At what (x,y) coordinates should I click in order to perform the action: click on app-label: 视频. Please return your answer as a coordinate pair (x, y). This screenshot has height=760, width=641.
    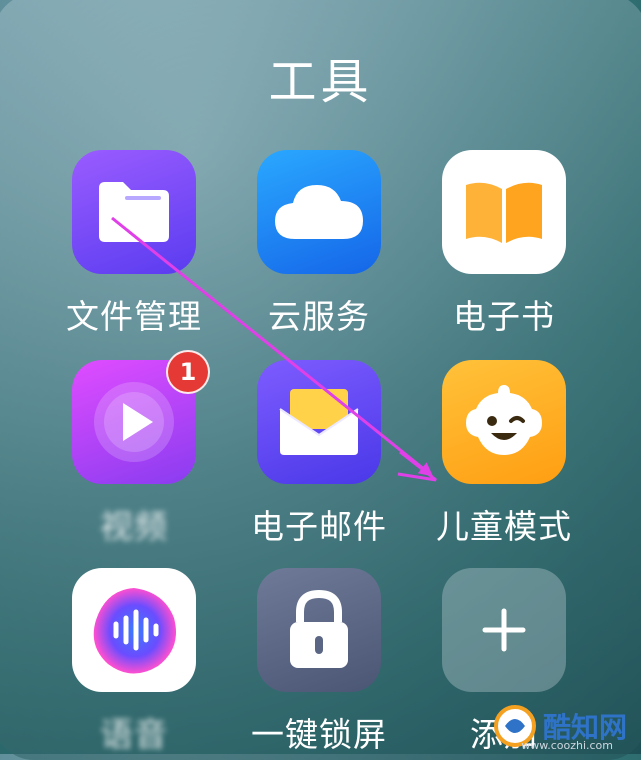
    Looking at the image, I should click on (134, 526).